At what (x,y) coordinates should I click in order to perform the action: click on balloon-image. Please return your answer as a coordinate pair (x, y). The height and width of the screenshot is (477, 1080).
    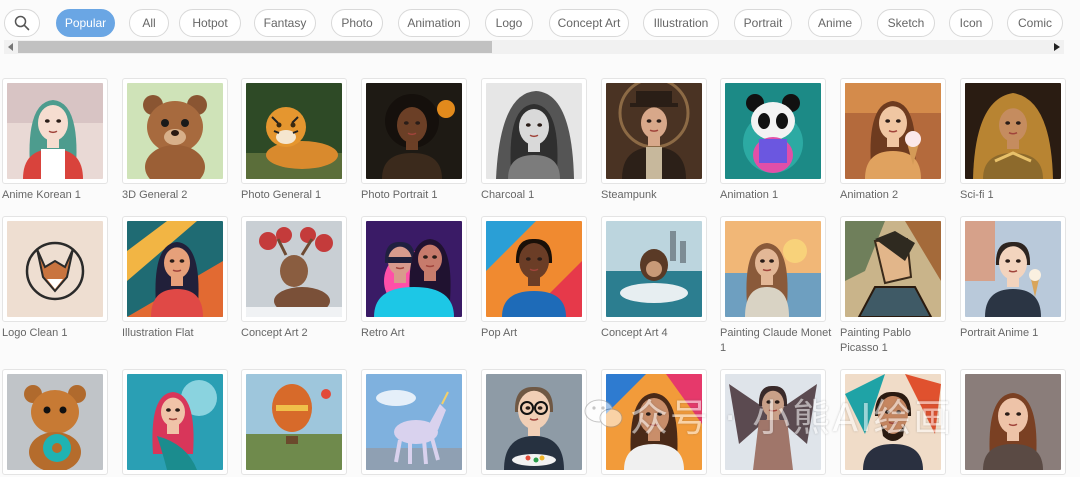
    Looking at the image, I should click on (294, 422).